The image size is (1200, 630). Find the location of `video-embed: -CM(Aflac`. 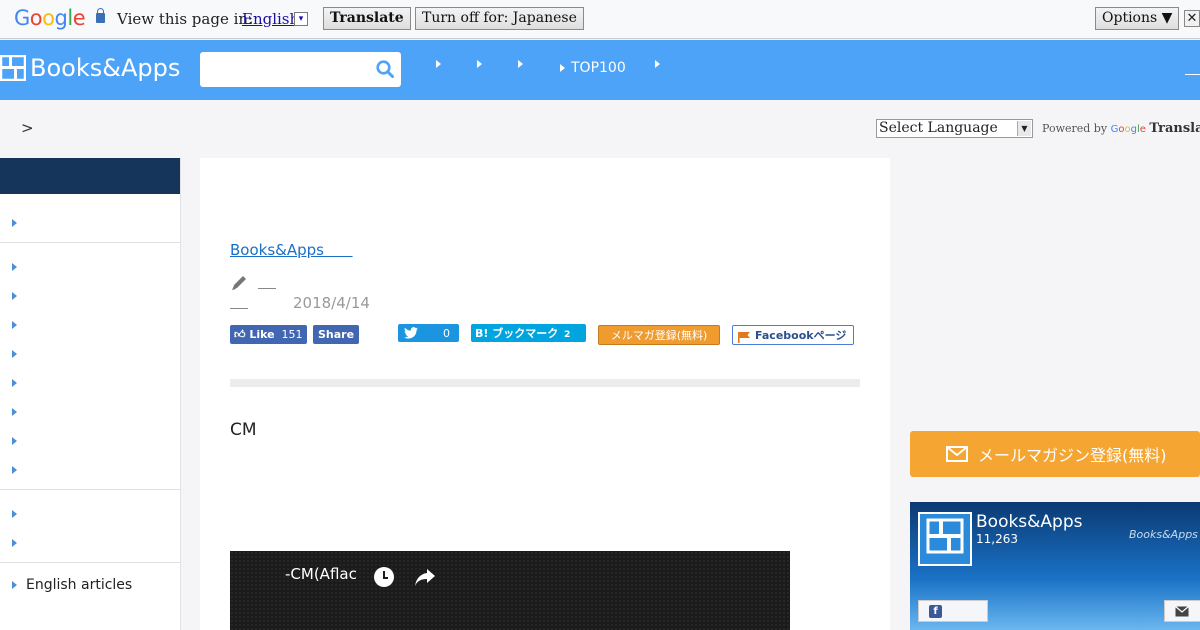

video-embed: -CM(Aflac is located at coordinates (510, 590).